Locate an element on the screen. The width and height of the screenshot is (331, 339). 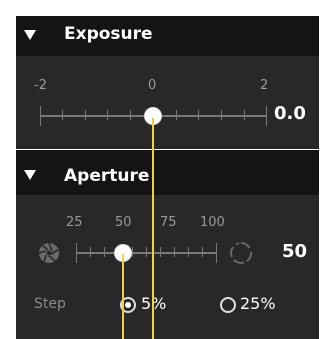
step-25-radio is located at coordinates (228, 305).